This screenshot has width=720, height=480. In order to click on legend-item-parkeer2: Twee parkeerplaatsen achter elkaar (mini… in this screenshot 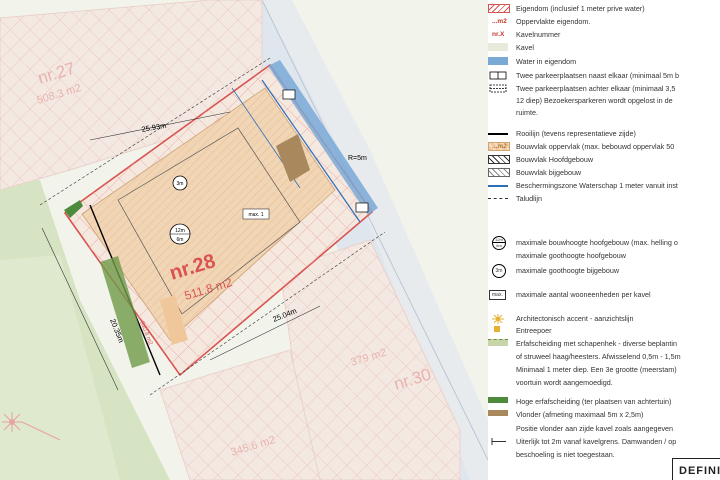, I will do `click(604, 89)`.